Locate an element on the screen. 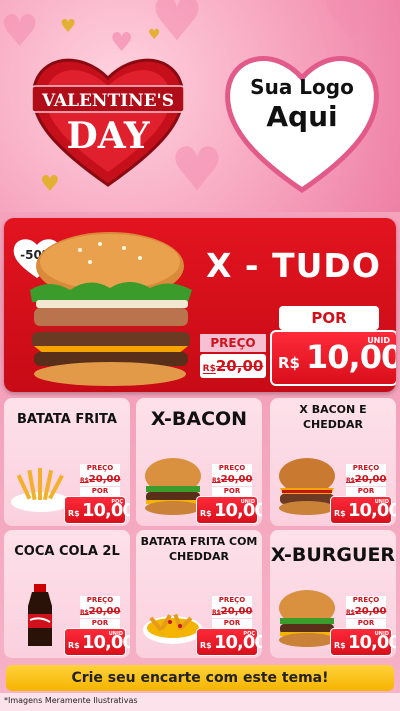 The image size is (400, 711). cta-banner: Crie seu encarte com este tema! is located at coordinates (200, 678).